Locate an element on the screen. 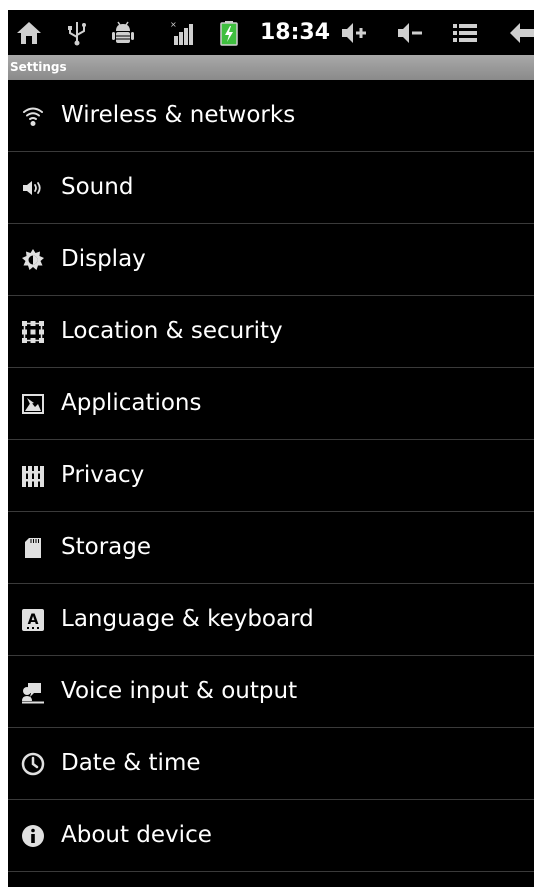 This screenshot has height=887, width=534. settings-item-location-security: Location & security is located at coordinates (271, 332).